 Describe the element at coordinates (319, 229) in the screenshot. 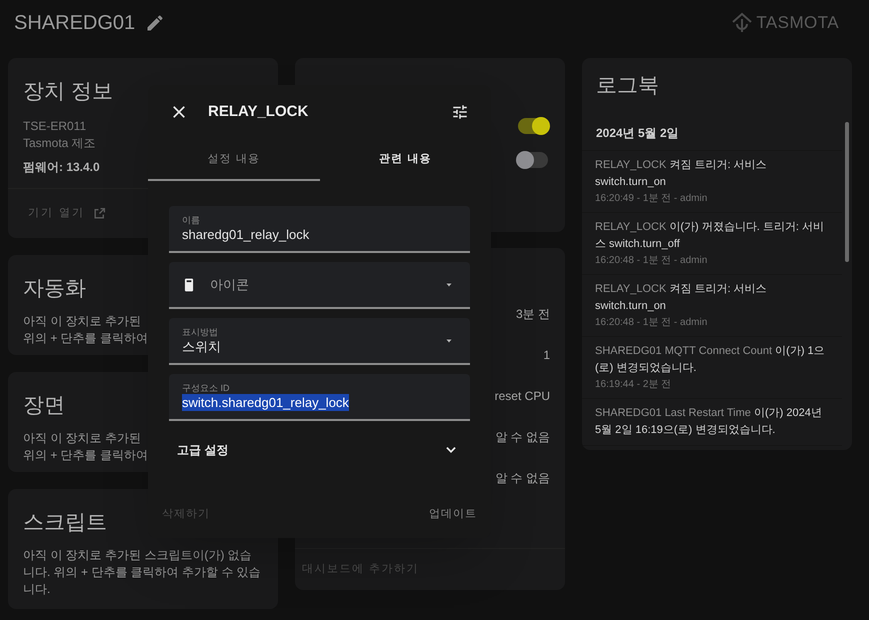

I see `input-field: 이름 sharedg01_relay_lock` at that location.